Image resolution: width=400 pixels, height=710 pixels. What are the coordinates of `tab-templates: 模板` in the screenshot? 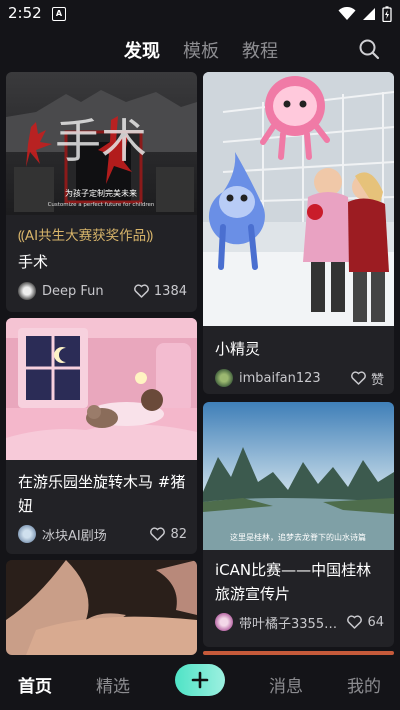 It's located at (201, 50).